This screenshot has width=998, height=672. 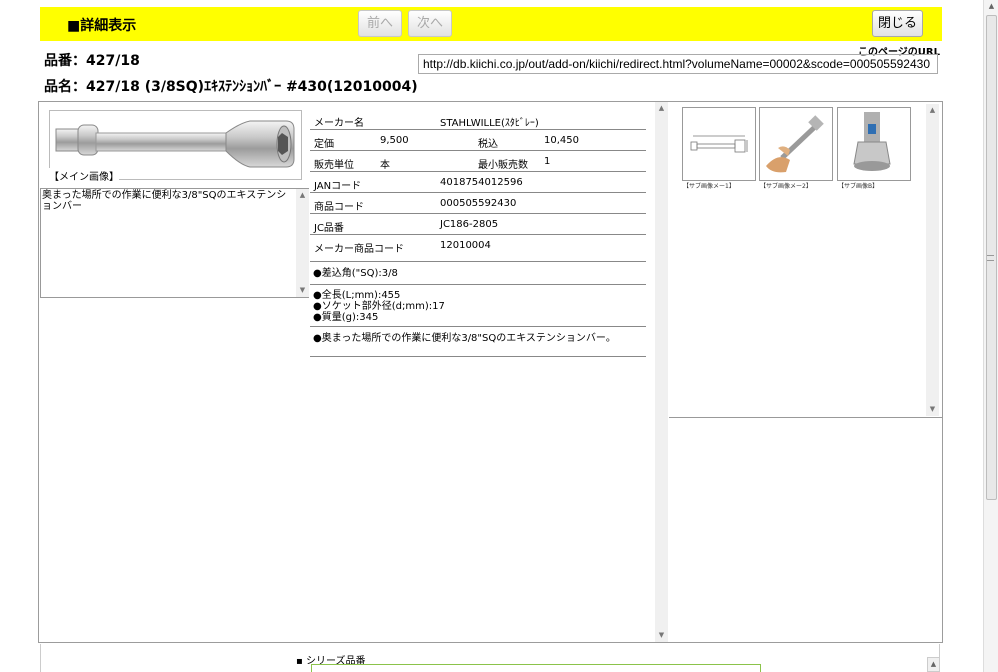 What do you see at coordinates (346, 317) in the screenshot?
I see `bullet-weight: ●質量(g):345` at bounding box center [346, 317].